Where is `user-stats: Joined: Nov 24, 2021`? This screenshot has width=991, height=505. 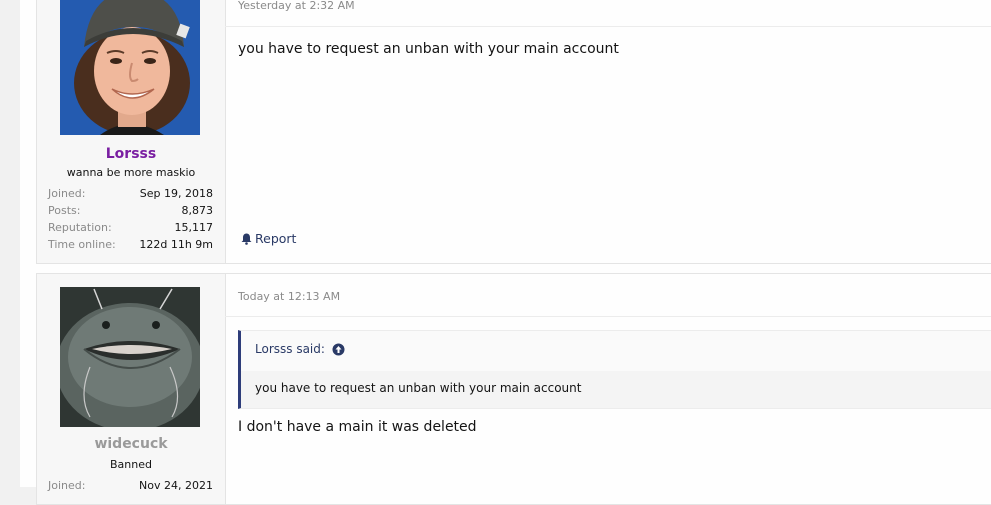 user-stats: Joined: Nov 24, 2021 is located at coordinates (130, 485).